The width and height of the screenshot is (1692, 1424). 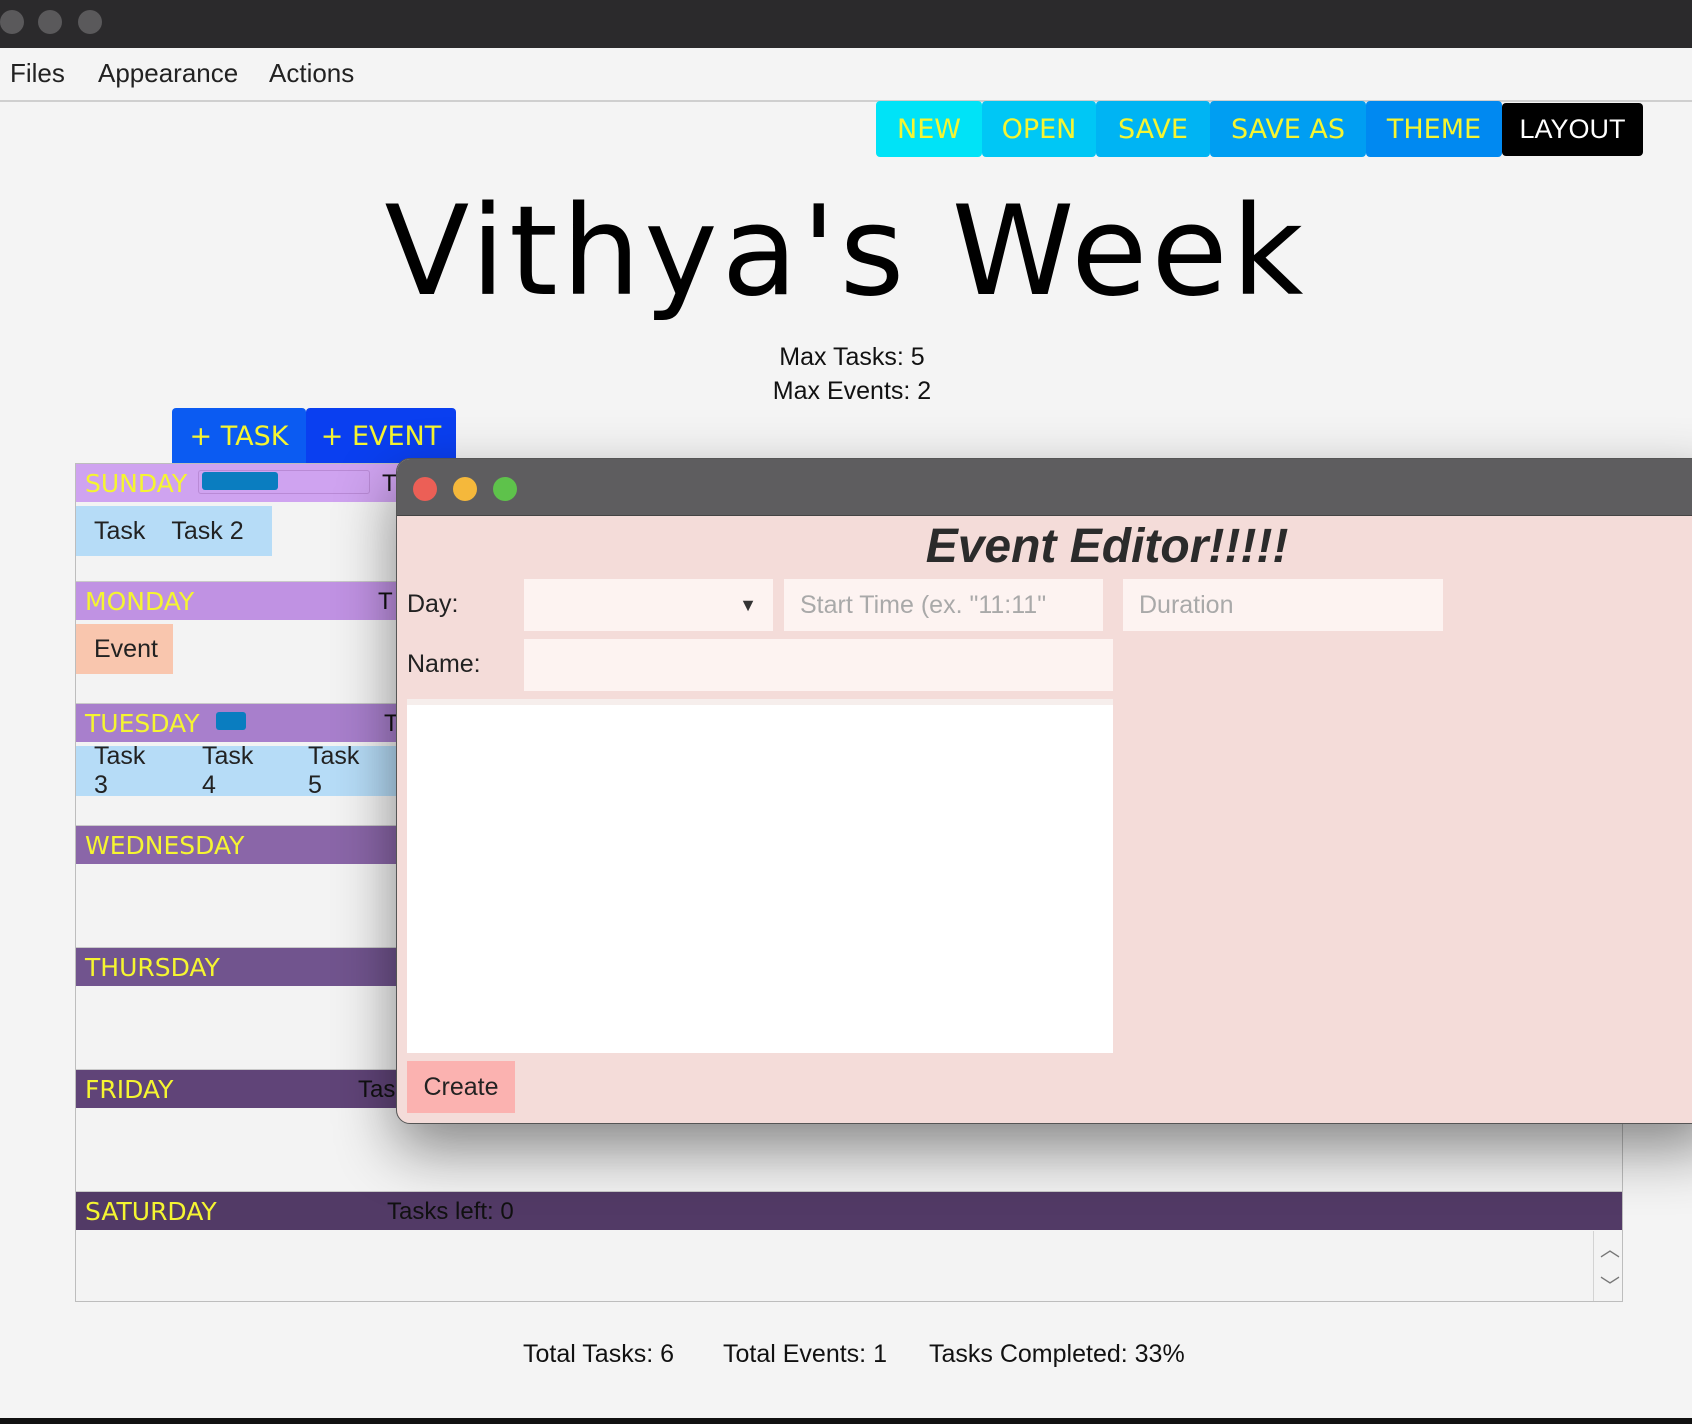 I want to click on monday-event-chip: Event, so click(x=124, y=649).